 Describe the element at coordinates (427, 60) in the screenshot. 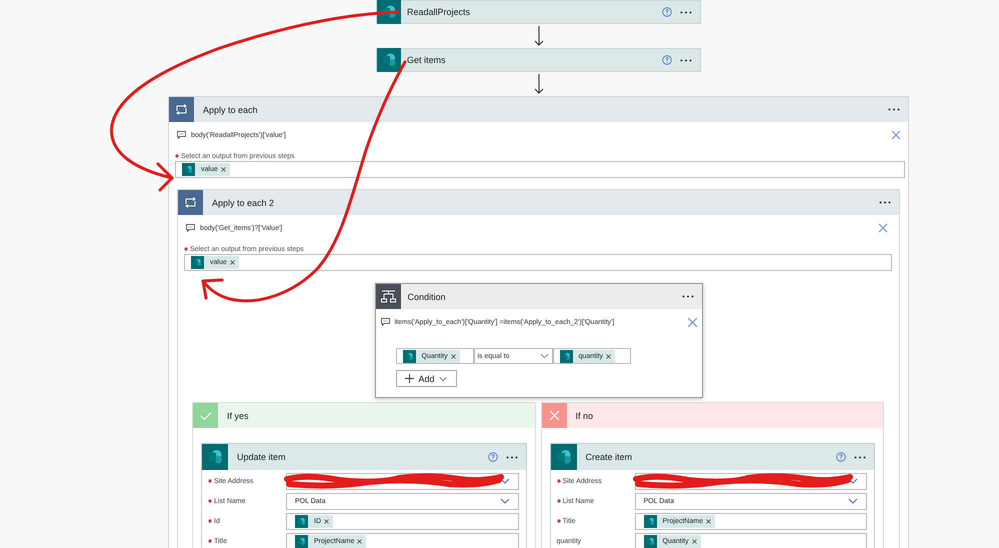

I see `action-title: Get items` at that location.